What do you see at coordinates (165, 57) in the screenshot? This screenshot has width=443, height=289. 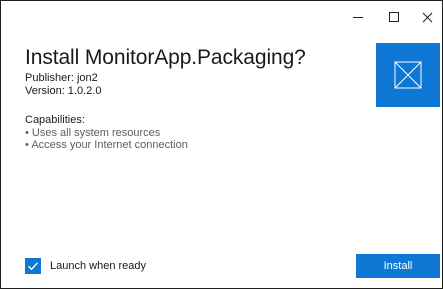 I see `page-title: Install MonitorApp.Packaging?` at bounding box center [165, 57].